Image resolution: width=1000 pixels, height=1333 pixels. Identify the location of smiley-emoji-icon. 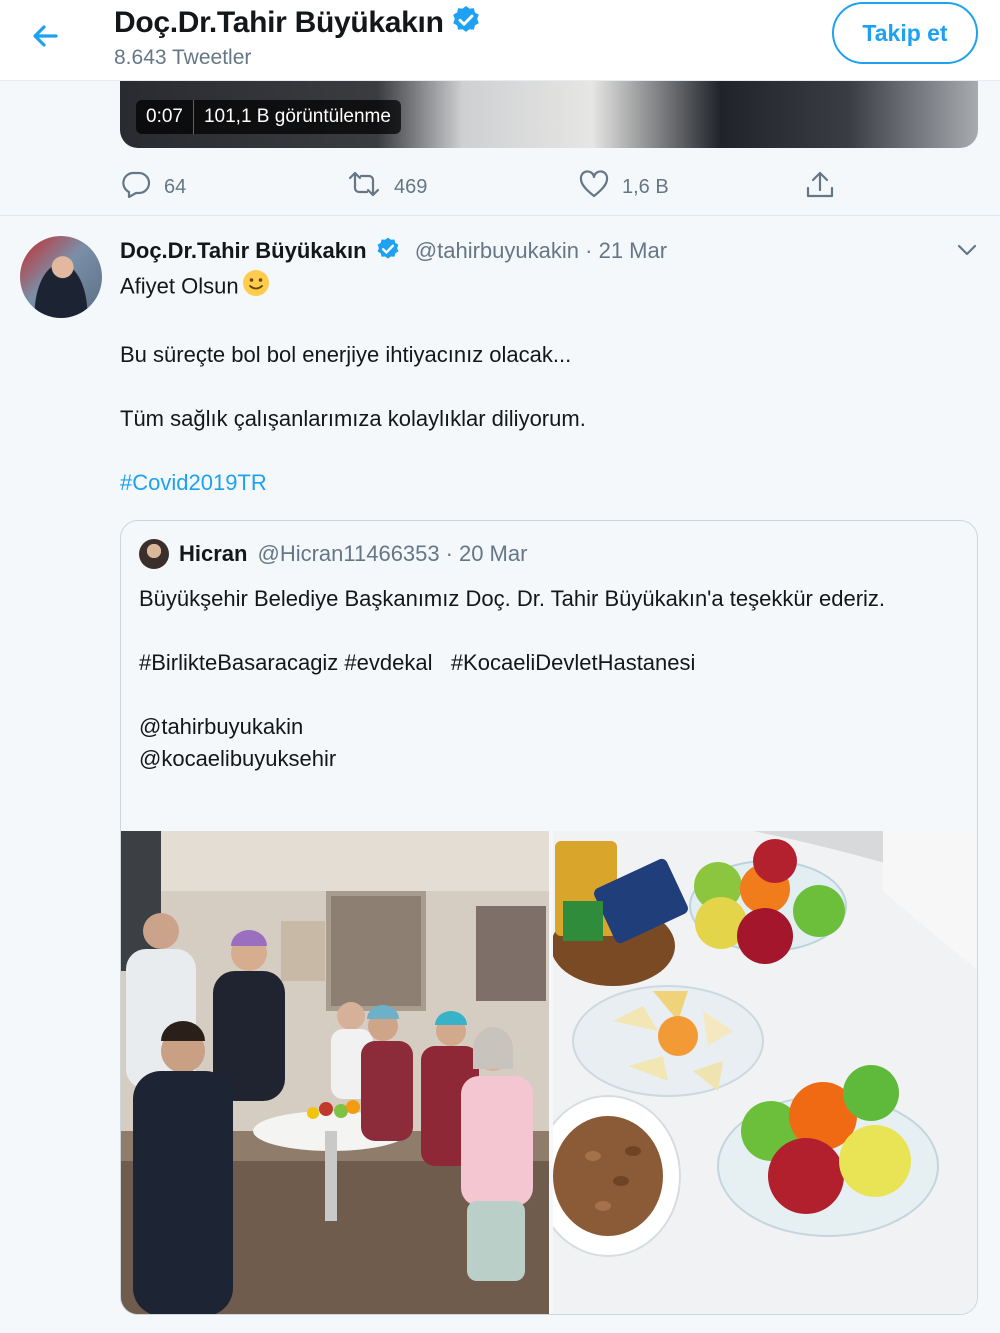
(256, 287).